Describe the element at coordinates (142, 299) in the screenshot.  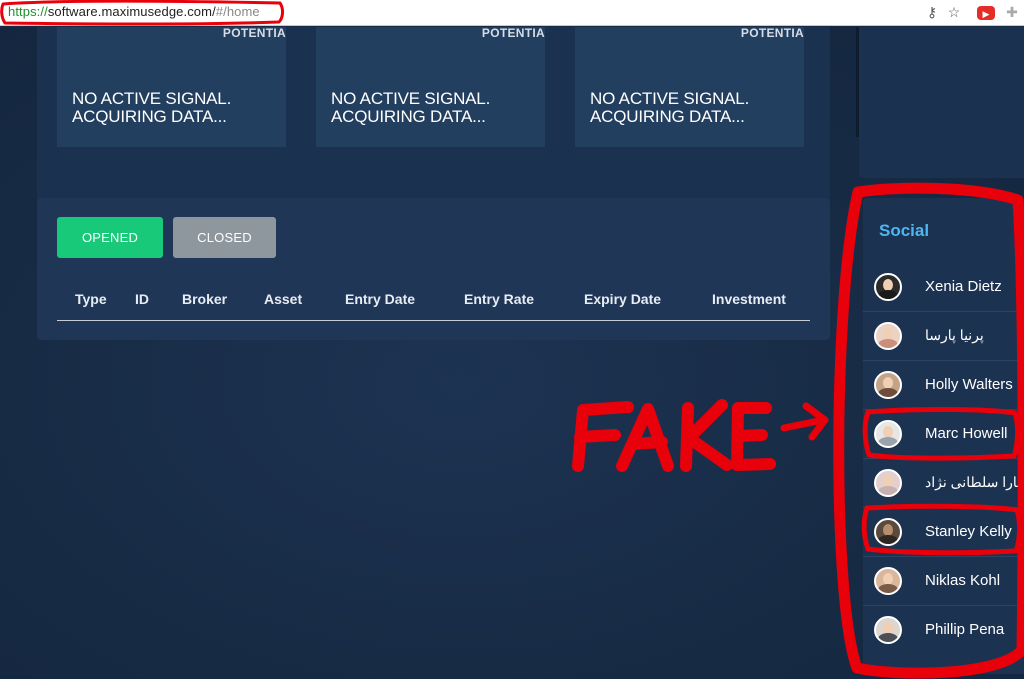
I see `column-header: ID` at that location.